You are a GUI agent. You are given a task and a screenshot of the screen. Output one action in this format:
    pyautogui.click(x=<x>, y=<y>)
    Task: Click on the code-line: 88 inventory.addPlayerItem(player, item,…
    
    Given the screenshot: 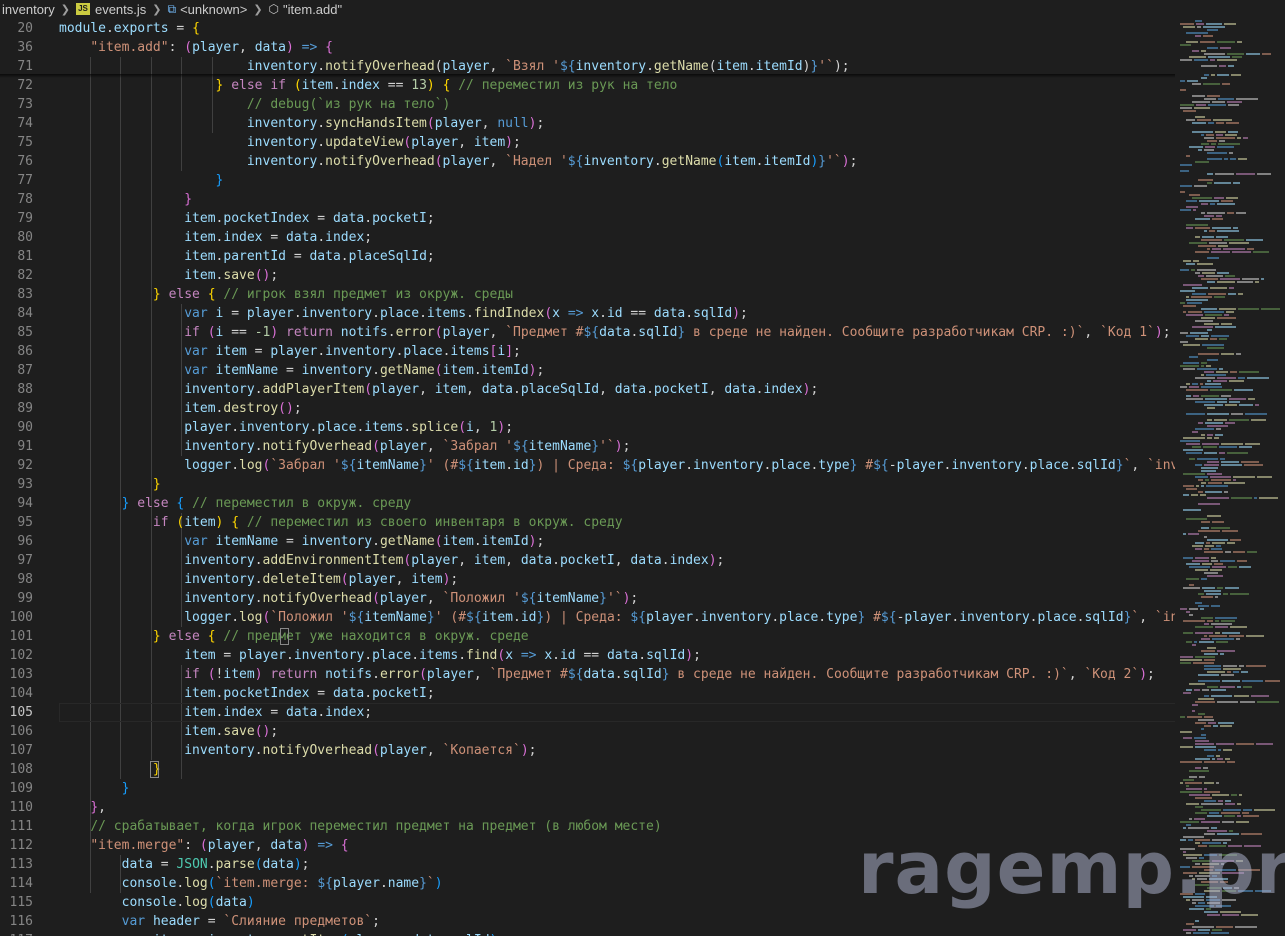 What is the action you would take?
    pyautogui.click(x=587, y=389)
    